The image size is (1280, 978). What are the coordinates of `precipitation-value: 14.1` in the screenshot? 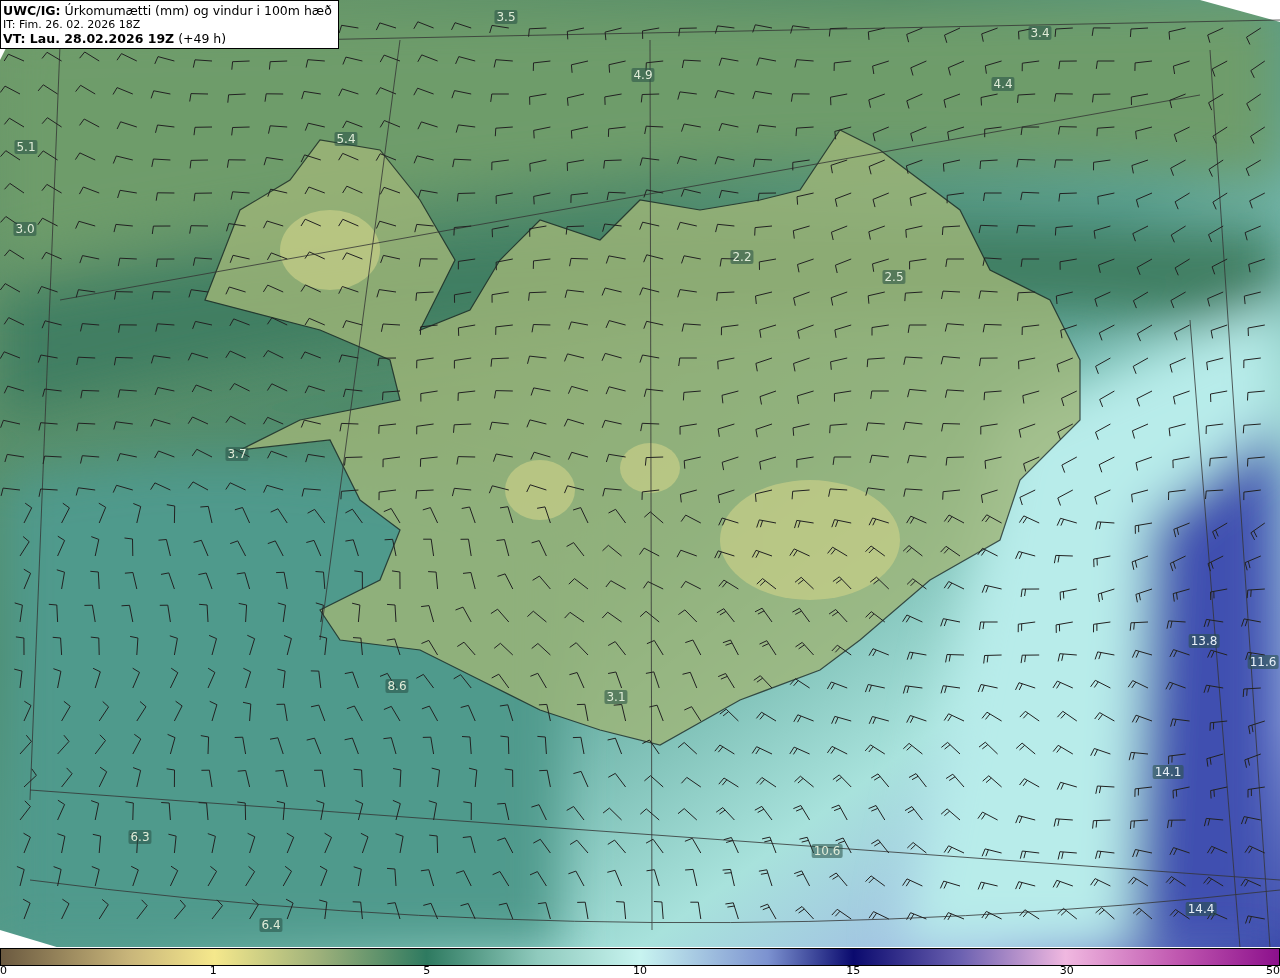 It's located at (1168, 772).